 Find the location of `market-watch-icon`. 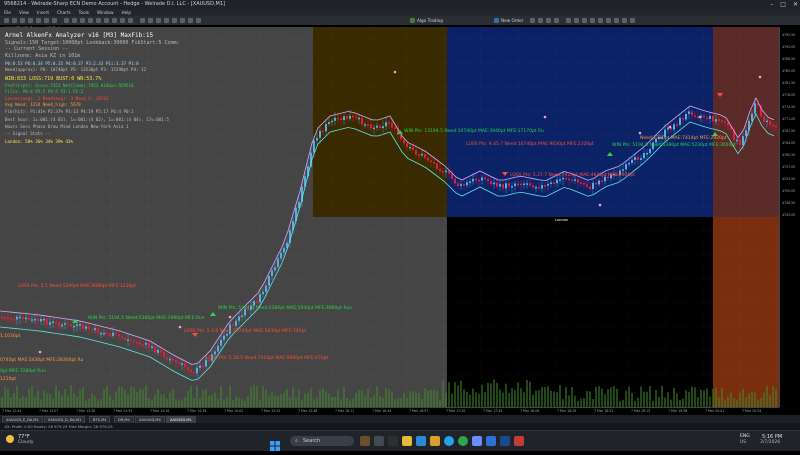

market-watch-icon is located at coordinates (22, 20).